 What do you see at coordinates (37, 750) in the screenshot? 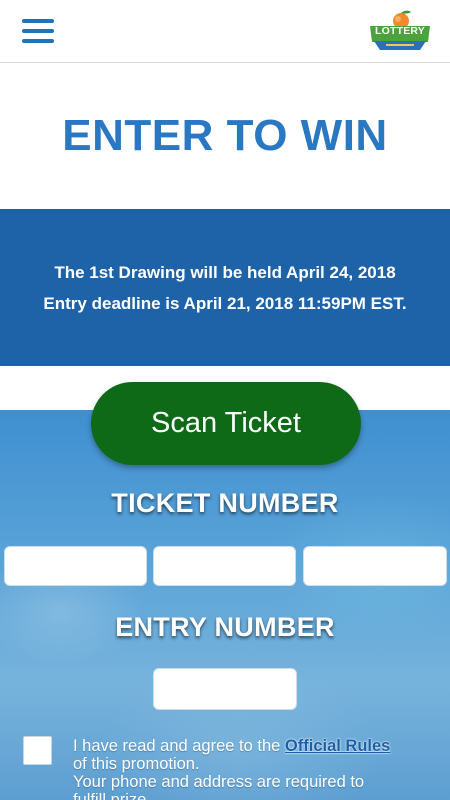
I see `agree-rules-checkbox` at bounding box center [37, 750].